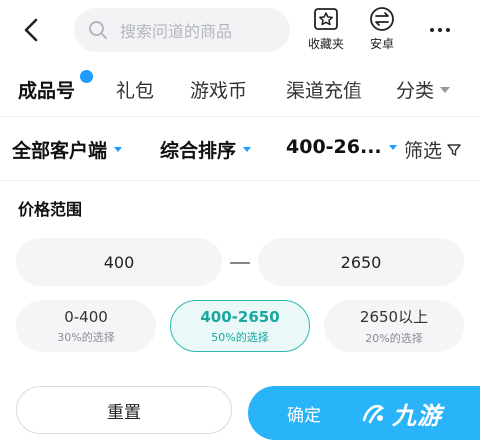  Describe the element at coordinates (218, 89) in the screenshot. I see `tab-game-currency: 游戏币` at that location.